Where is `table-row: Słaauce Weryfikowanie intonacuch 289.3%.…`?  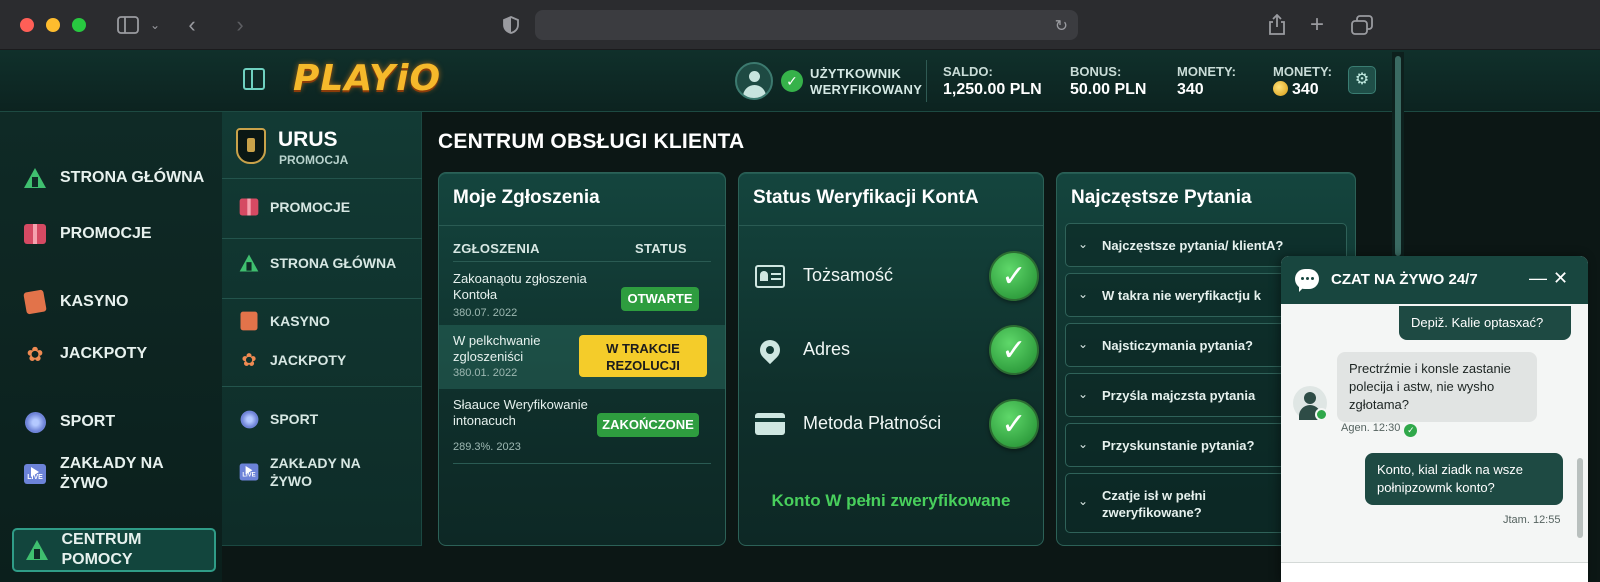 table-row: Słaauce Weryfikowanie intonacuch 289.3%.… is located at coordinates (582, 421).